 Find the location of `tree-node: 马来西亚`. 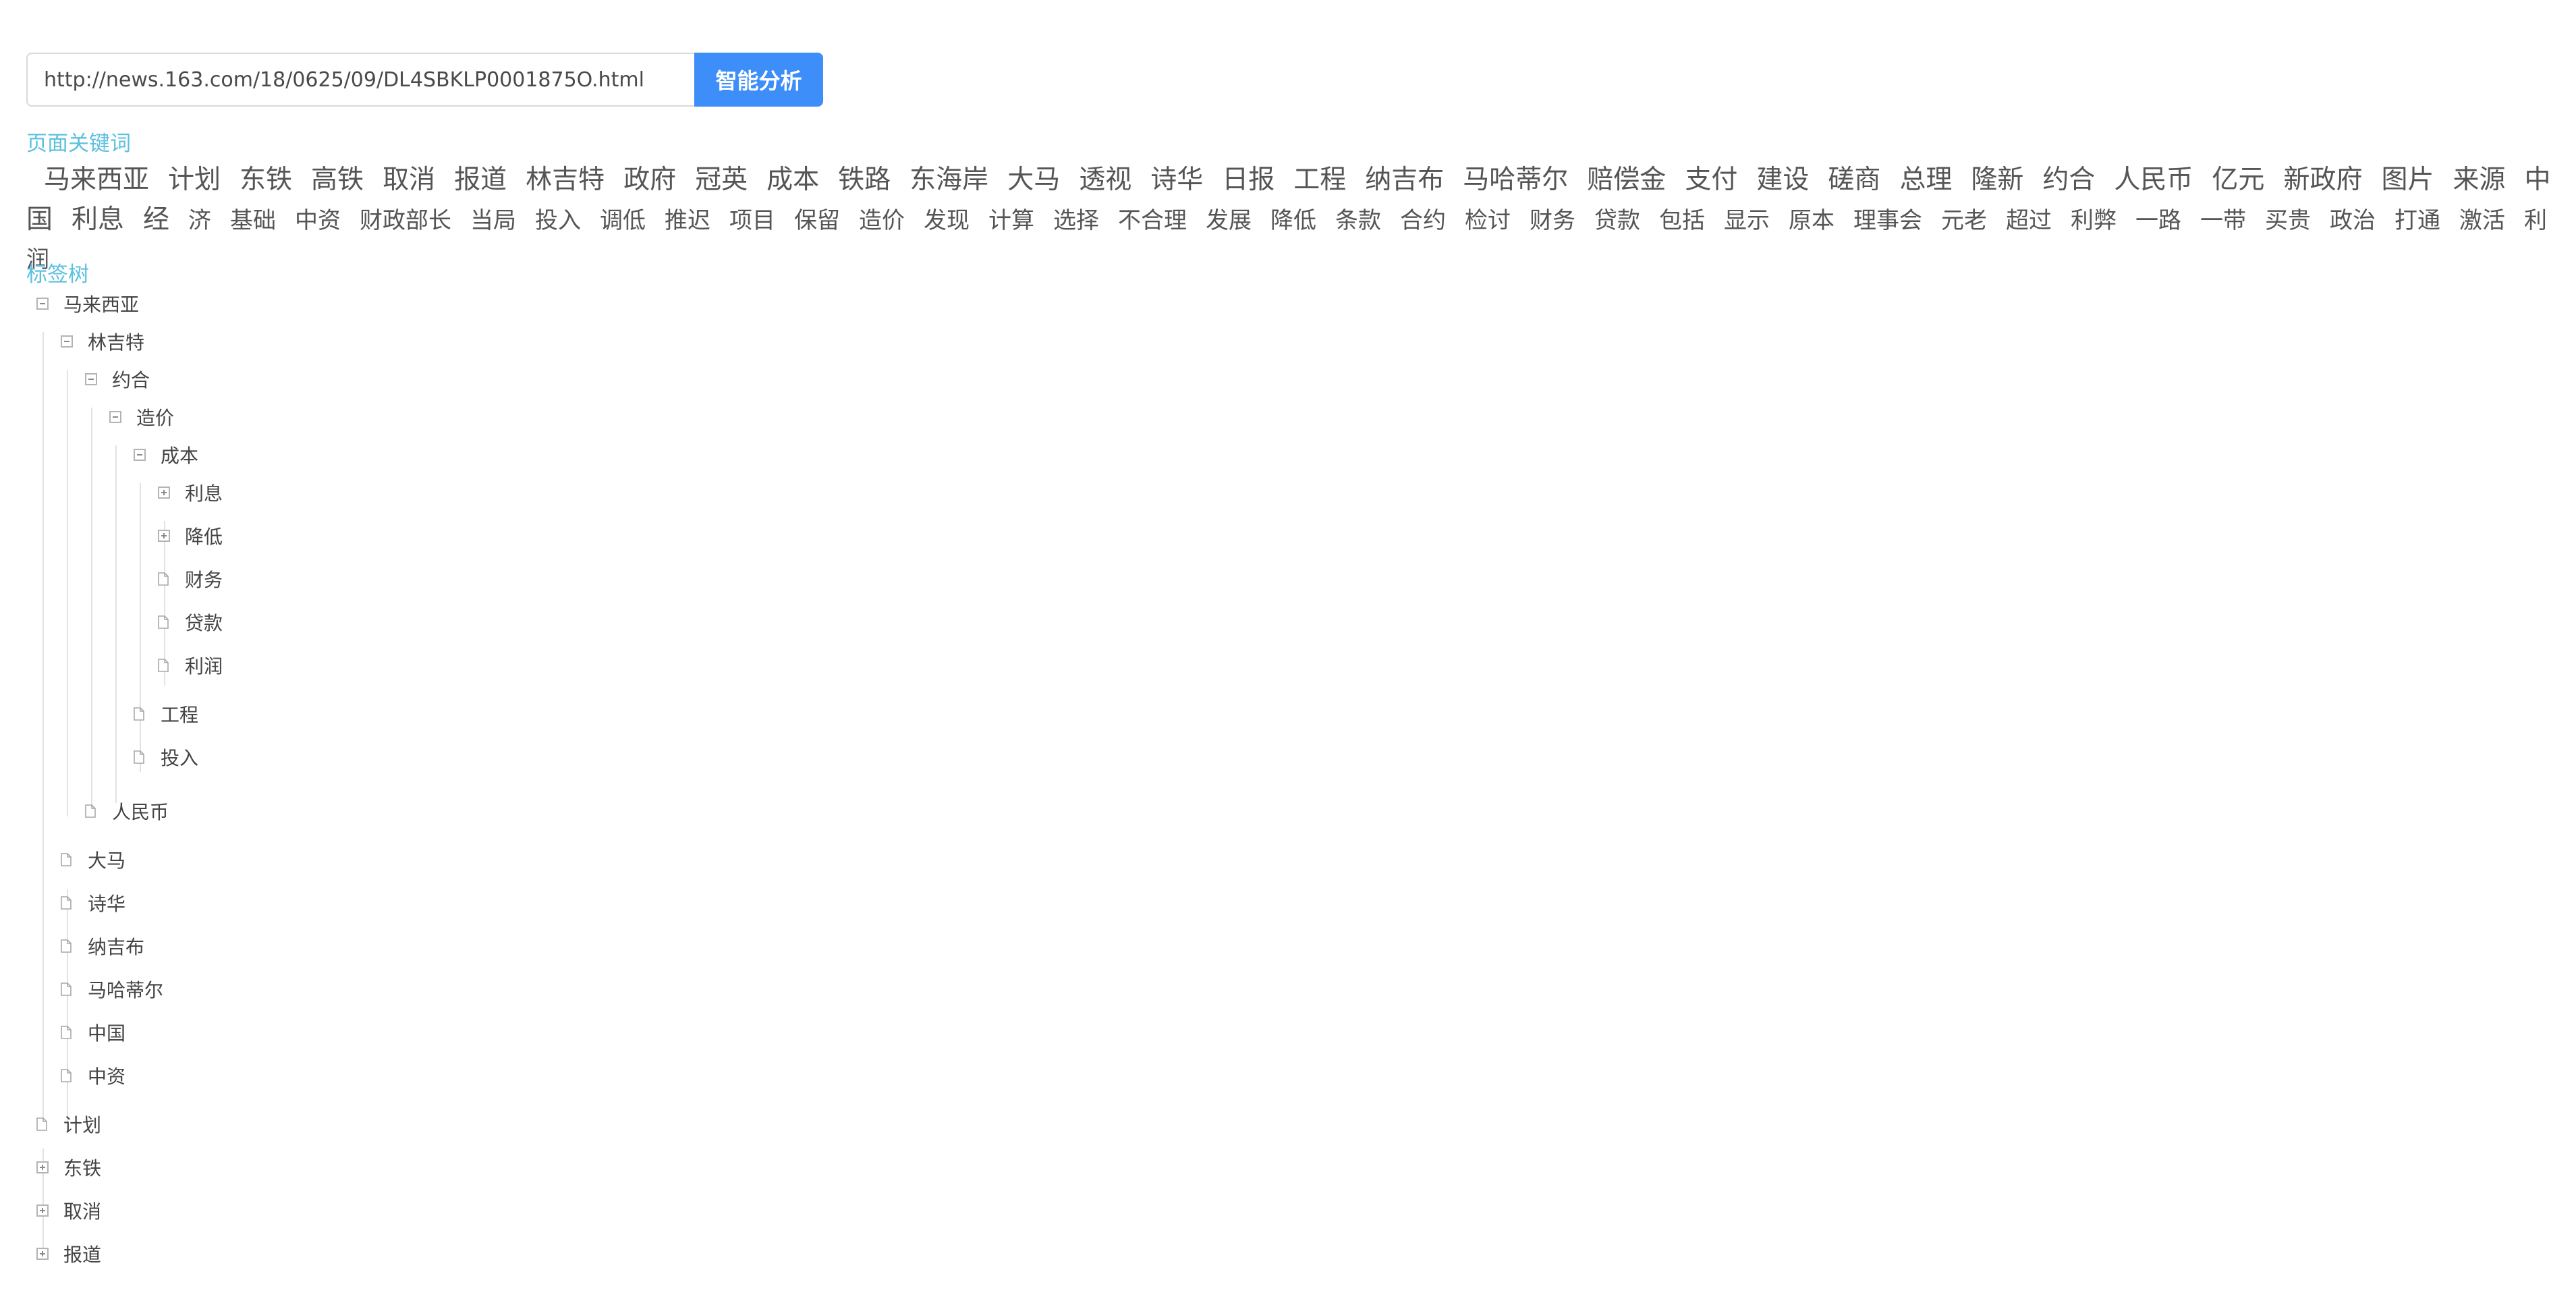

tree-node: 马来西亚 is located at coordinates (87, 303).